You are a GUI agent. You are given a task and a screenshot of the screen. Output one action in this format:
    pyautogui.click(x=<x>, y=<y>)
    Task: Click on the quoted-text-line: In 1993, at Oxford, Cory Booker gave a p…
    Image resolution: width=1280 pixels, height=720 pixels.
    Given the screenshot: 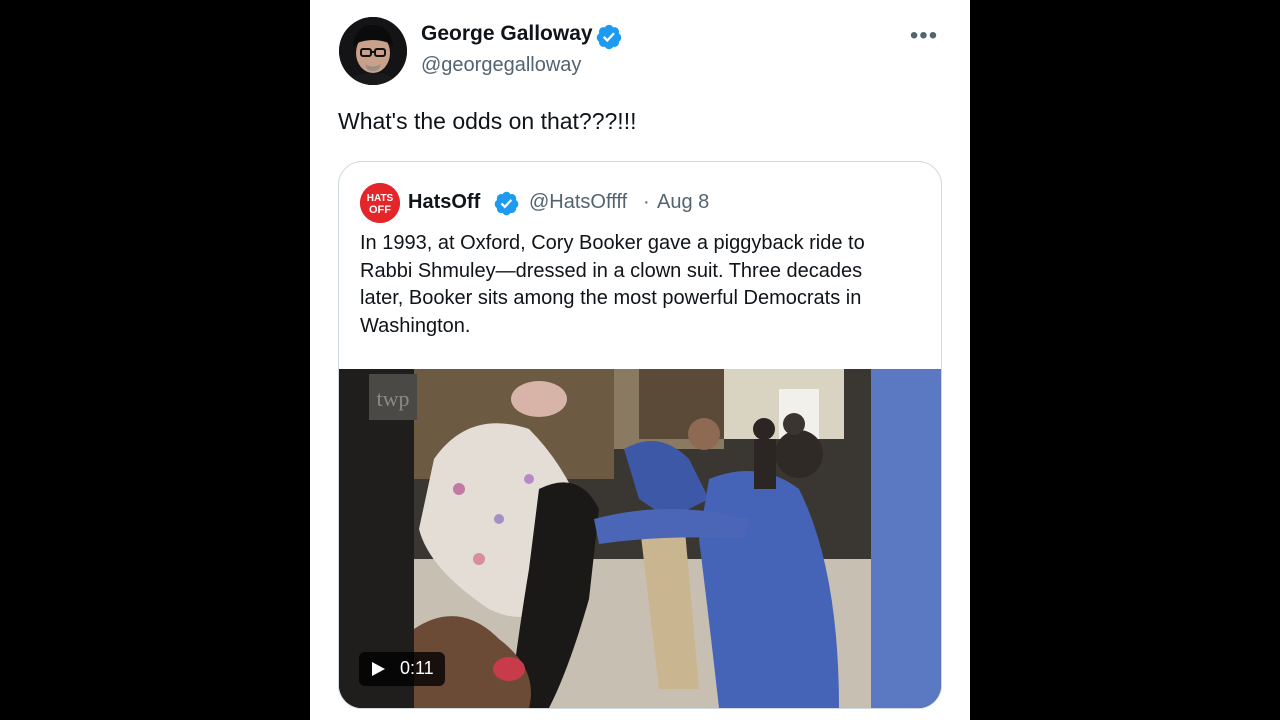 What is the action you would take?
    pyautogui.click(x=612, y=243)
    